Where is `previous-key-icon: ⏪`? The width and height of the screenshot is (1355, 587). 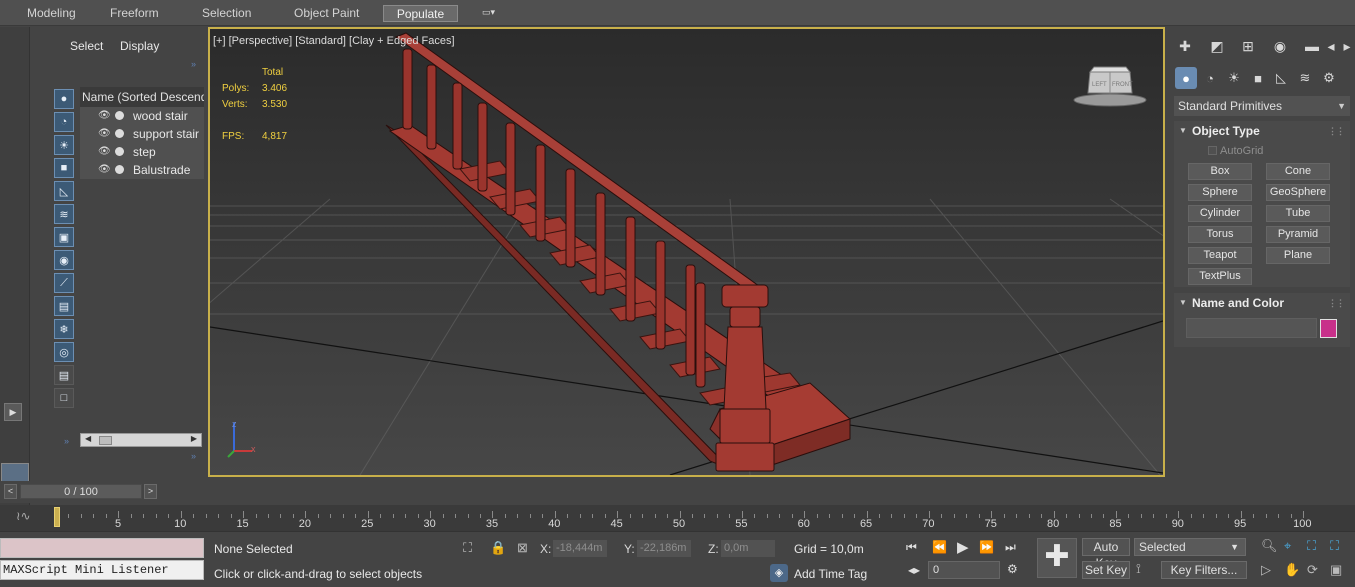
previous-key-icon: ⏪ is located at coordinates (939, 547).